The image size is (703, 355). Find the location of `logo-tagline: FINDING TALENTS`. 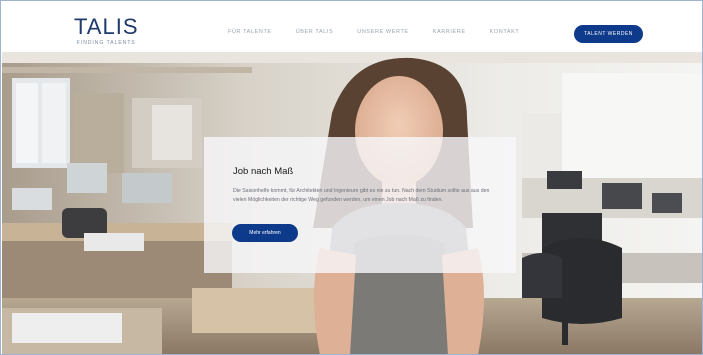

logo-tagline: FINDING TALENTS is located at coordinates (106, 43).